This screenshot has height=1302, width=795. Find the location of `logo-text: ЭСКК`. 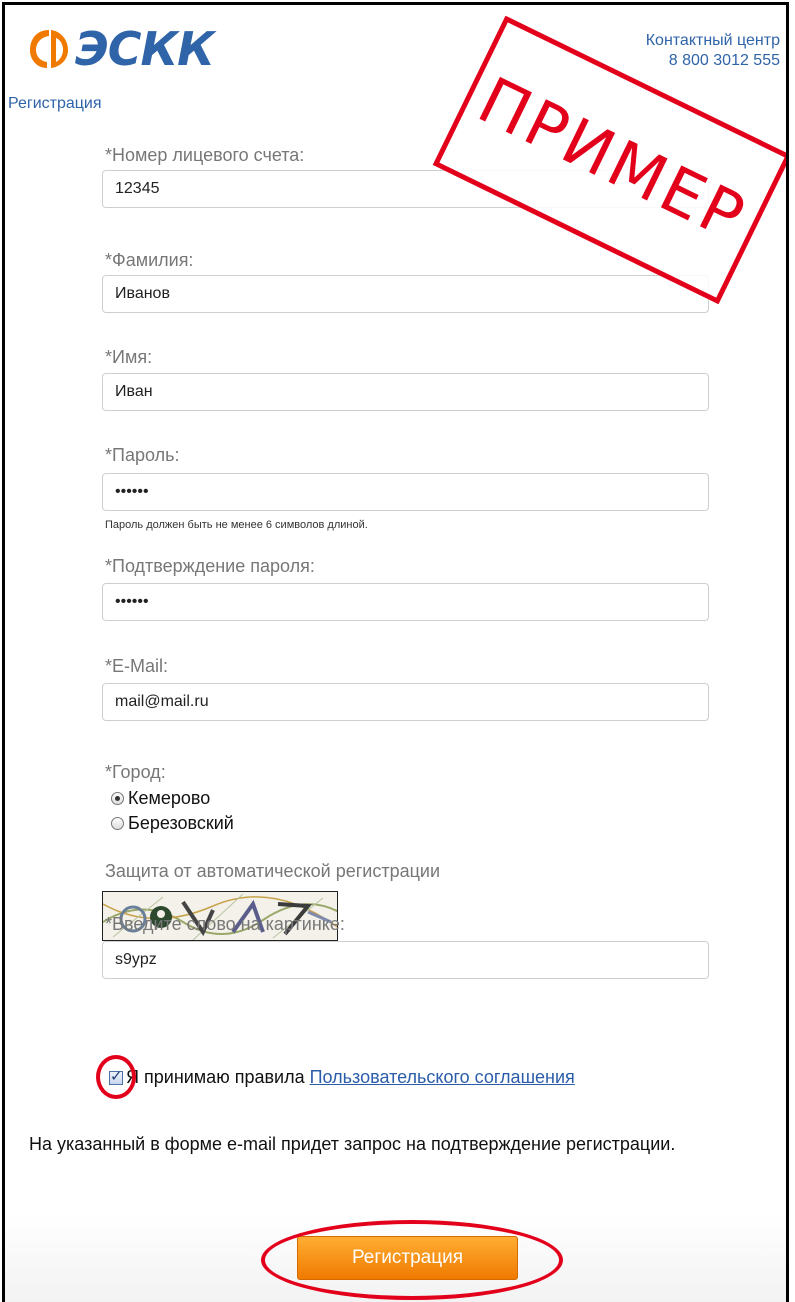

logo-text: ЭСКК is located at coordinates (145, 49).